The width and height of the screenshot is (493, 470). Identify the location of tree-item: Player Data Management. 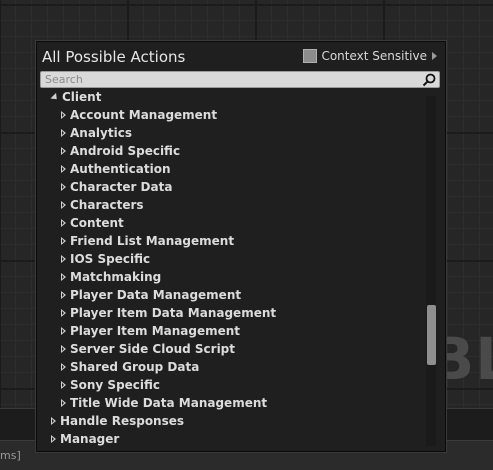
(151, 295).